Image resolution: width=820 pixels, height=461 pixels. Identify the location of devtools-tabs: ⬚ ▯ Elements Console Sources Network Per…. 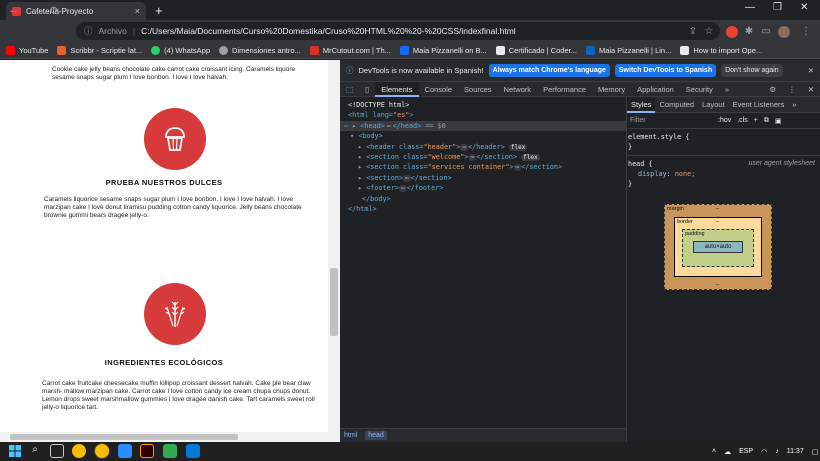
(580, 89).